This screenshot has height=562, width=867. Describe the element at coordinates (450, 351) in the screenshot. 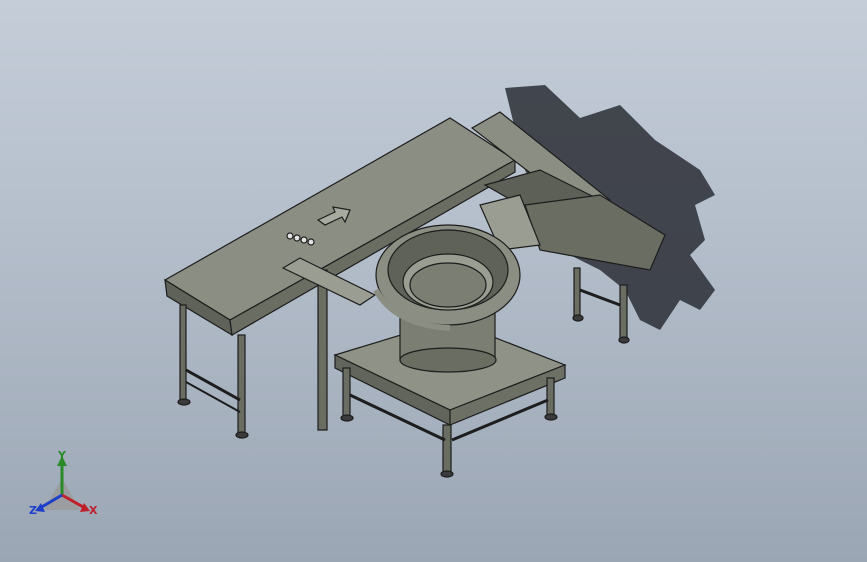

I see `vibratory-bowl-feeder` at that location.